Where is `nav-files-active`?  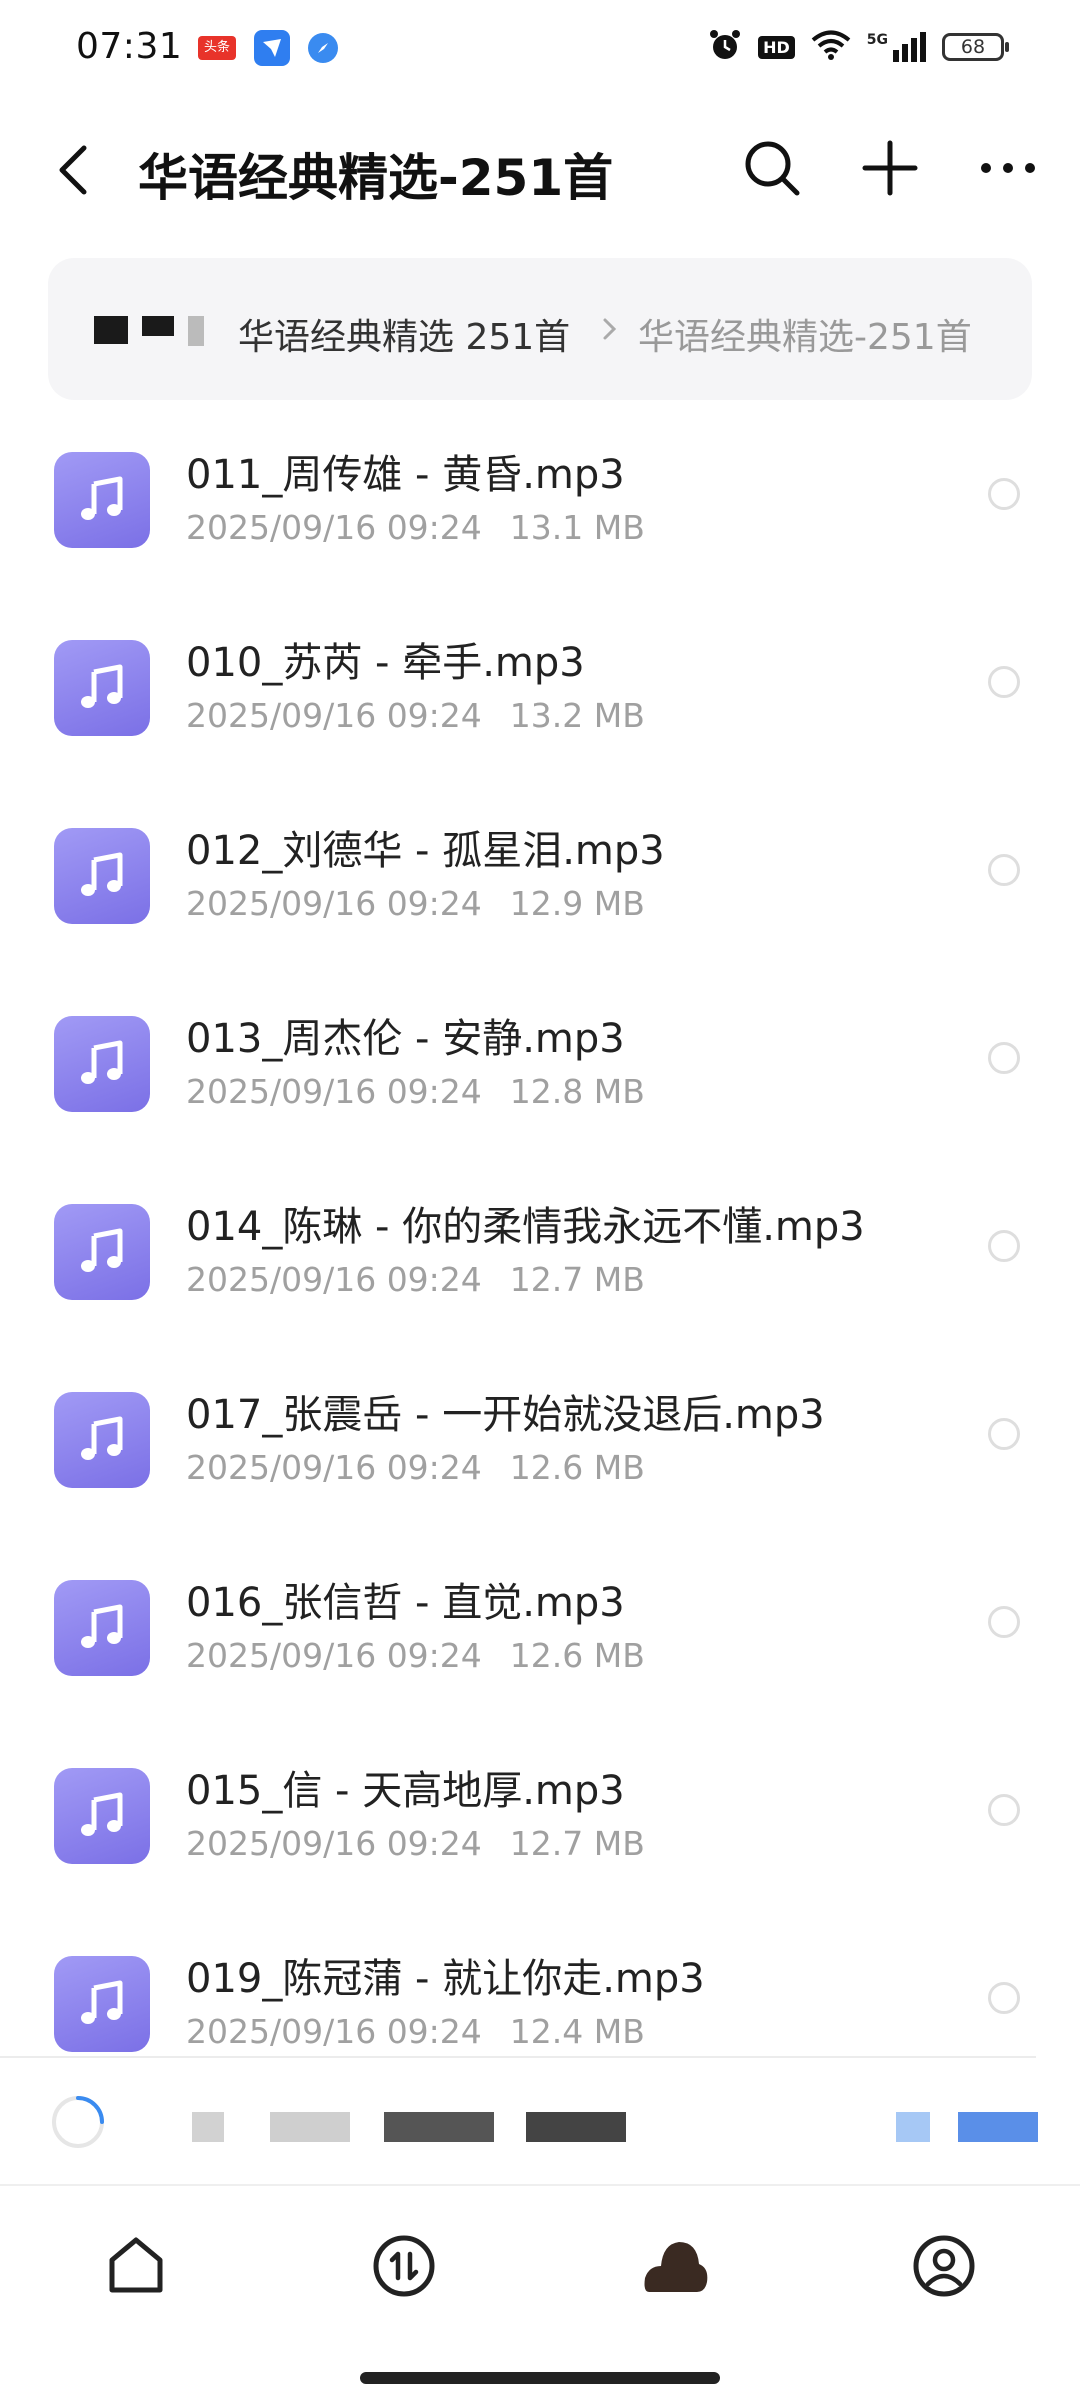 nav-files-active is located at coordinates (676, 2266).